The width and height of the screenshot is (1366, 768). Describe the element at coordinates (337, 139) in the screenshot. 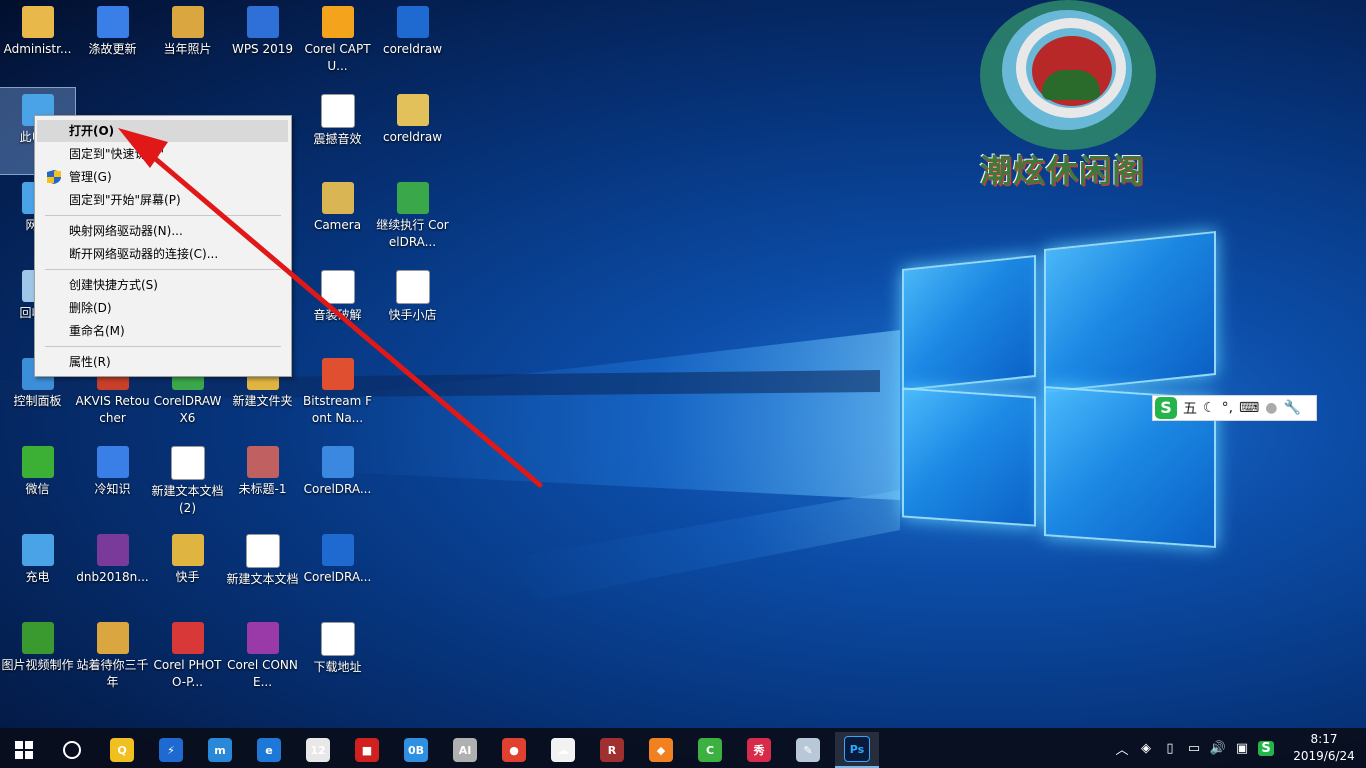

I see `desktop-icon-label: 震撼音效` at that location.